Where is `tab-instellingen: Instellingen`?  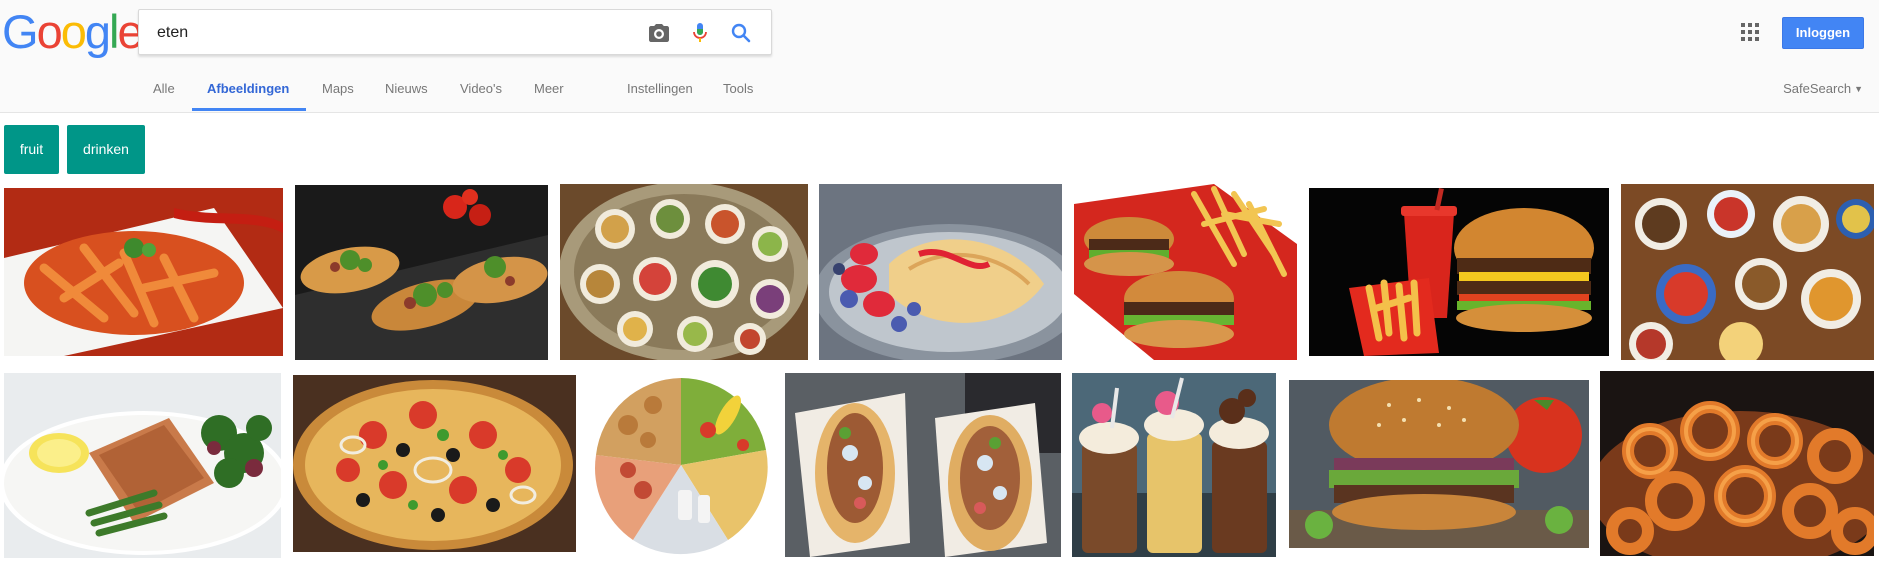
tab-instellingen: Instellingen is located at coordinates (660, 90).